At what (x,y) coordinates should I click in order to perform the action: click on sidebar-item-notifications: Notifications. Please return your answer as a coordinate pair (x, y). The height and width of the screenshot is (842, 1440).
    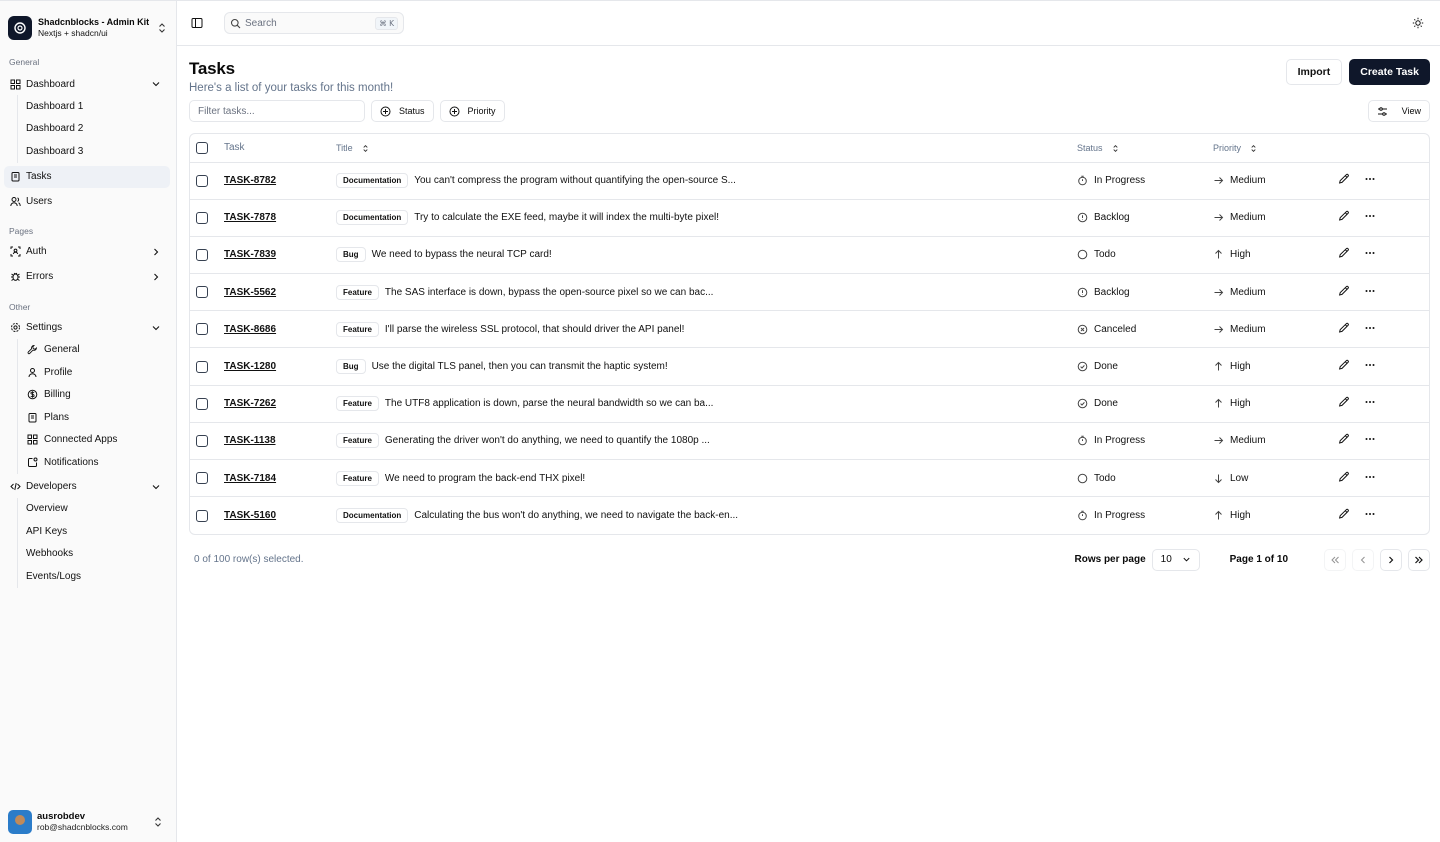
    Looking at the image, I should click on (98, 462).